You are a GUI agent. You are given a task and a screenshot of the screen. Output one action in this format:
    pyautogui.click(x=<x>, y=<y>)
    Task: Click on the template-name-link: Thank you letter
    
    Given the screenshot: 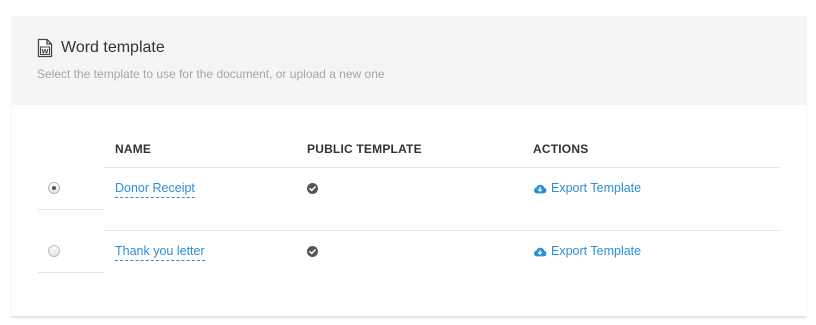 What is the action you would take?
    pyautogui.click(x=160, y=252)
    